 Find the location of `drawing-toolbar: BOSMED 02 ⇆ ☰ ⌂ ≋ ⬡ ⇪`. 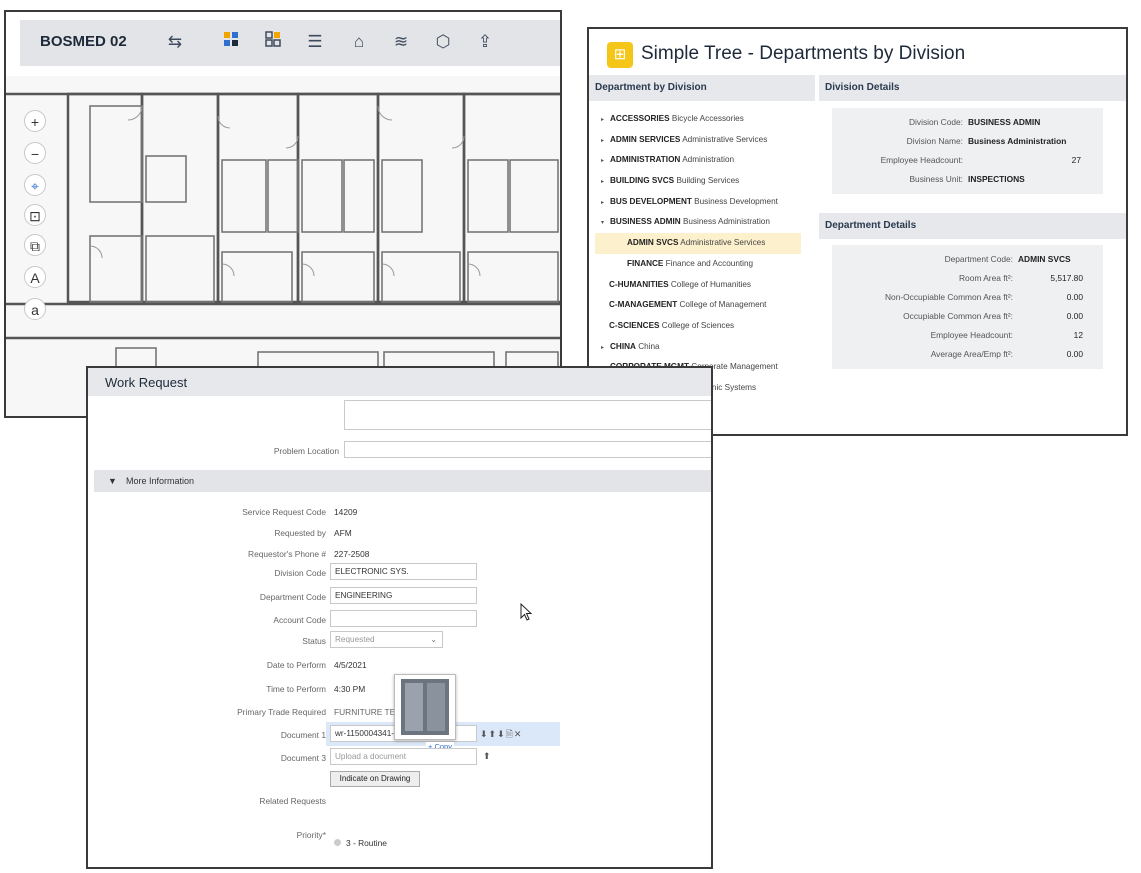

drawing-toolbar: BOSMED 02 ⇆ ☰ ⌂ ≋ ⬡ ⇪ is located at coordinates (290, 43).